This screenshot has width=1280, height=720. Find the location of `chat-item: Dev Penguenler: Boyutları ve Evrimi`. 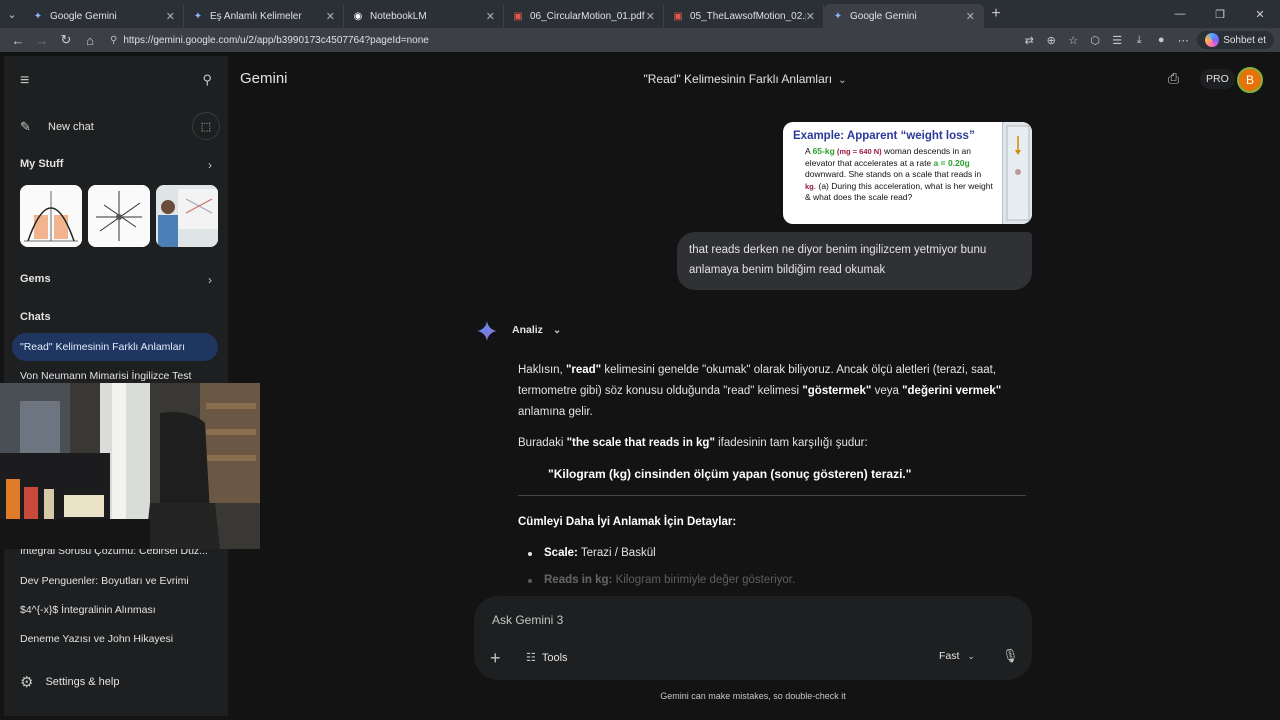

chat-item: Dev Penguenler: Boyutları ve Evrimi is located at coordinates (115, 581).